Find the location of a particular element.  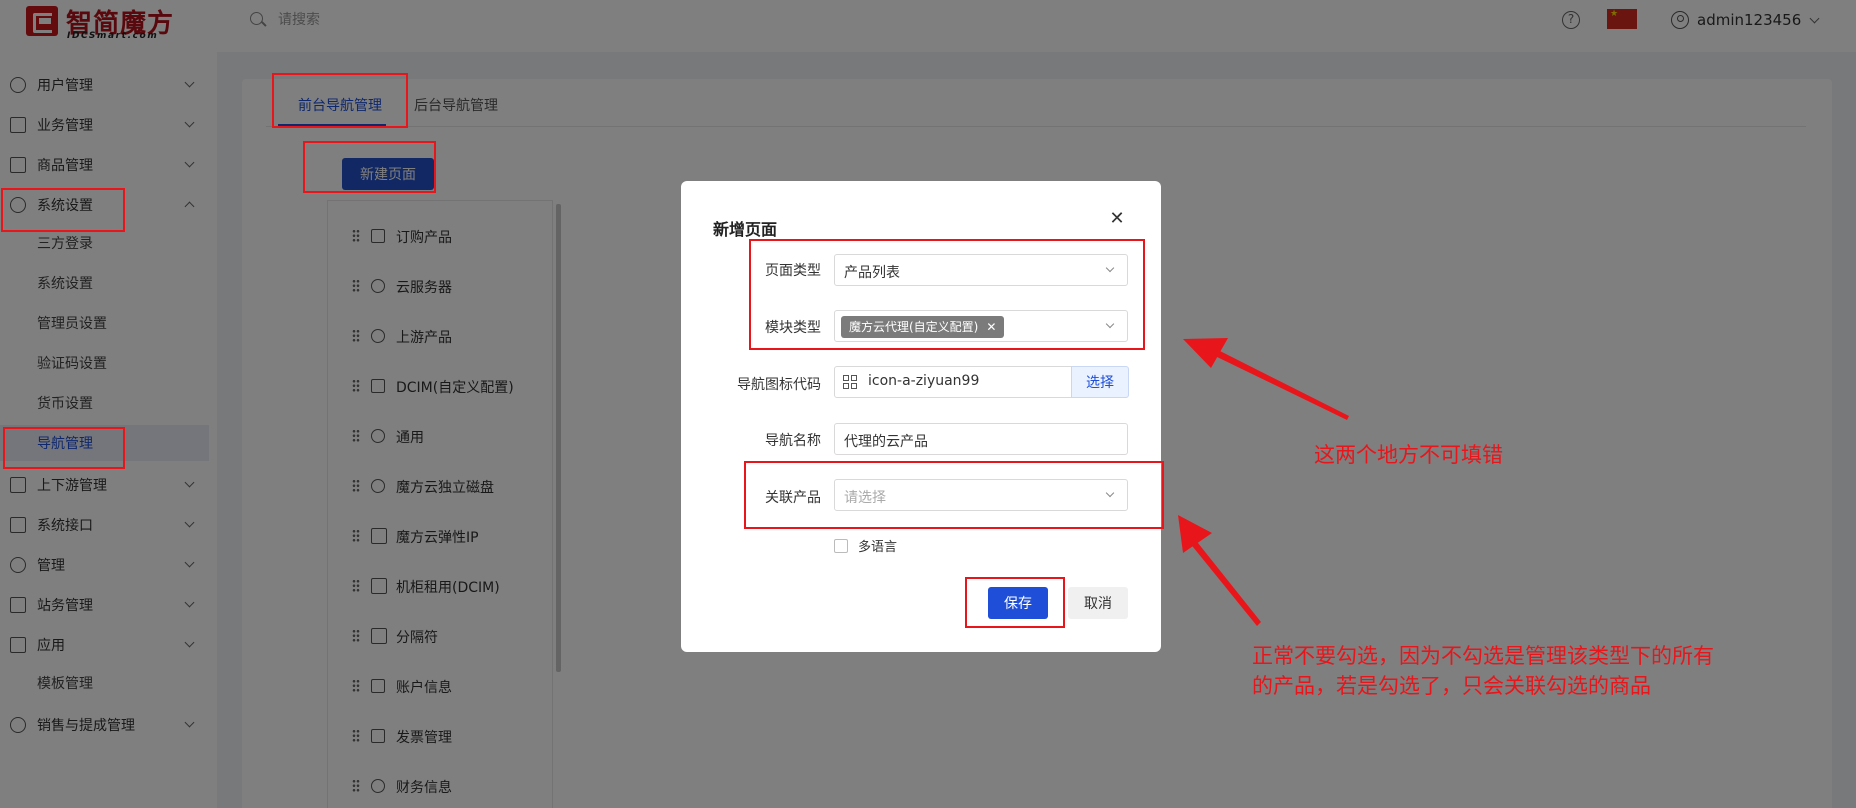

annotation-box-new-button is located at coordinates (369, 167).